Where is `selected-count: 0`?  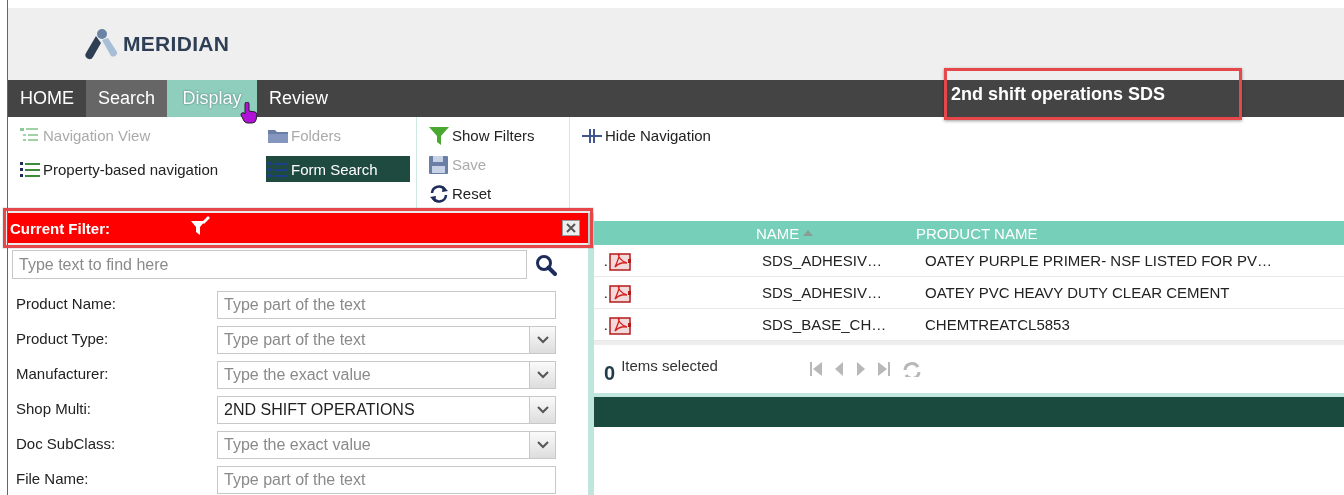 selected-count: 0 is located at coordinates (610, 372).